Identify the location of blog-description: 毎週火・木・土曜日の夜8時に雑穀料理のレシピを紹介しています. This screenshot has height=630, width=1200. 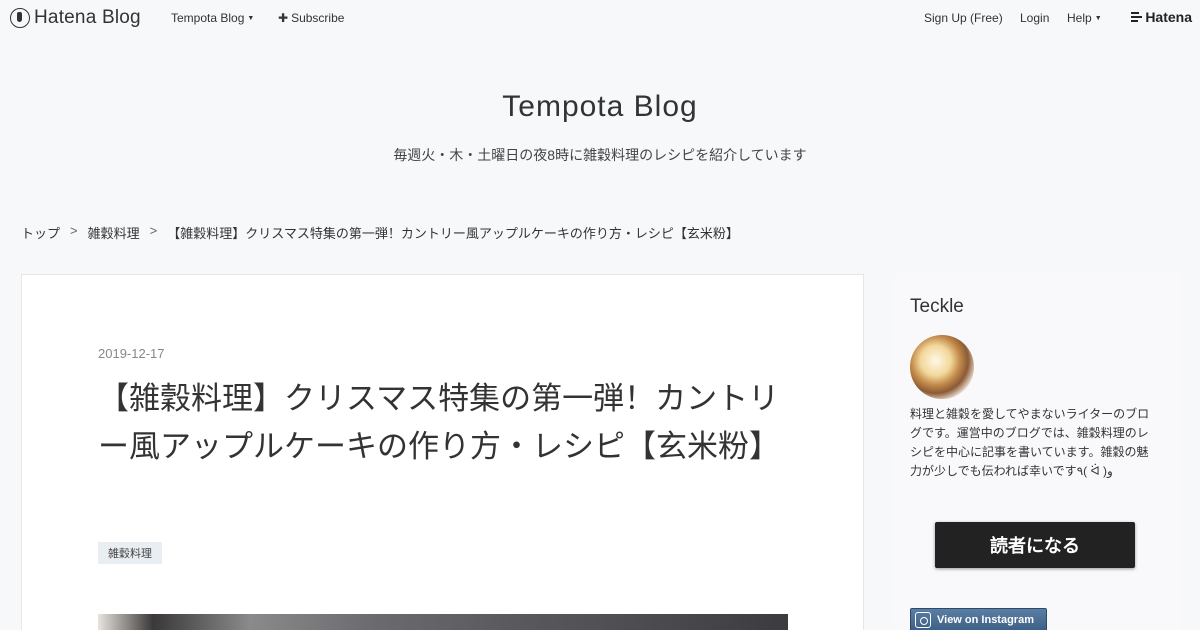
(600, 155).